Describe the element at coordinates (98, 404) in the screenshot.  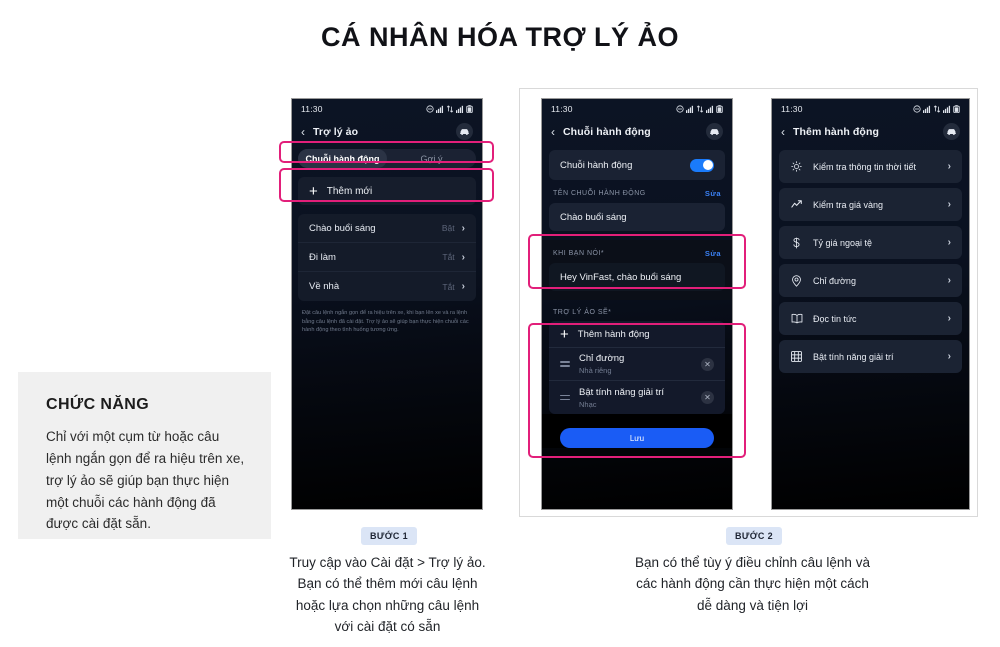
I see `info-panel-heading: CHỨC NĂNG` at that location.